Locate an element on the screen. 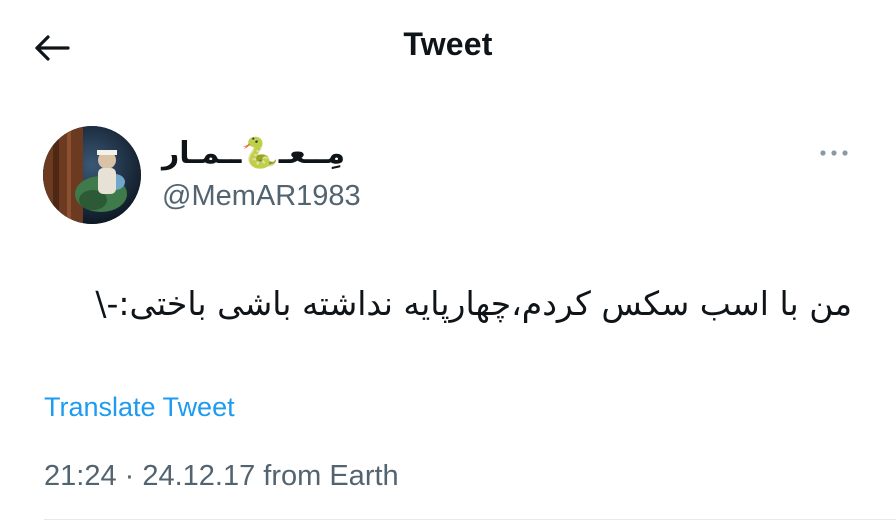 This screenshot has width=896, height=527. more-options-button is located at coordinates (834, 153).